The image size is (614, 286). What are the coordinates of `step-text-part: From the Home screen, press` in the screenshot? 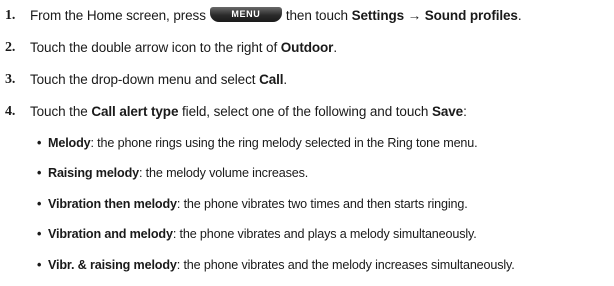 It's located at (118, 15).